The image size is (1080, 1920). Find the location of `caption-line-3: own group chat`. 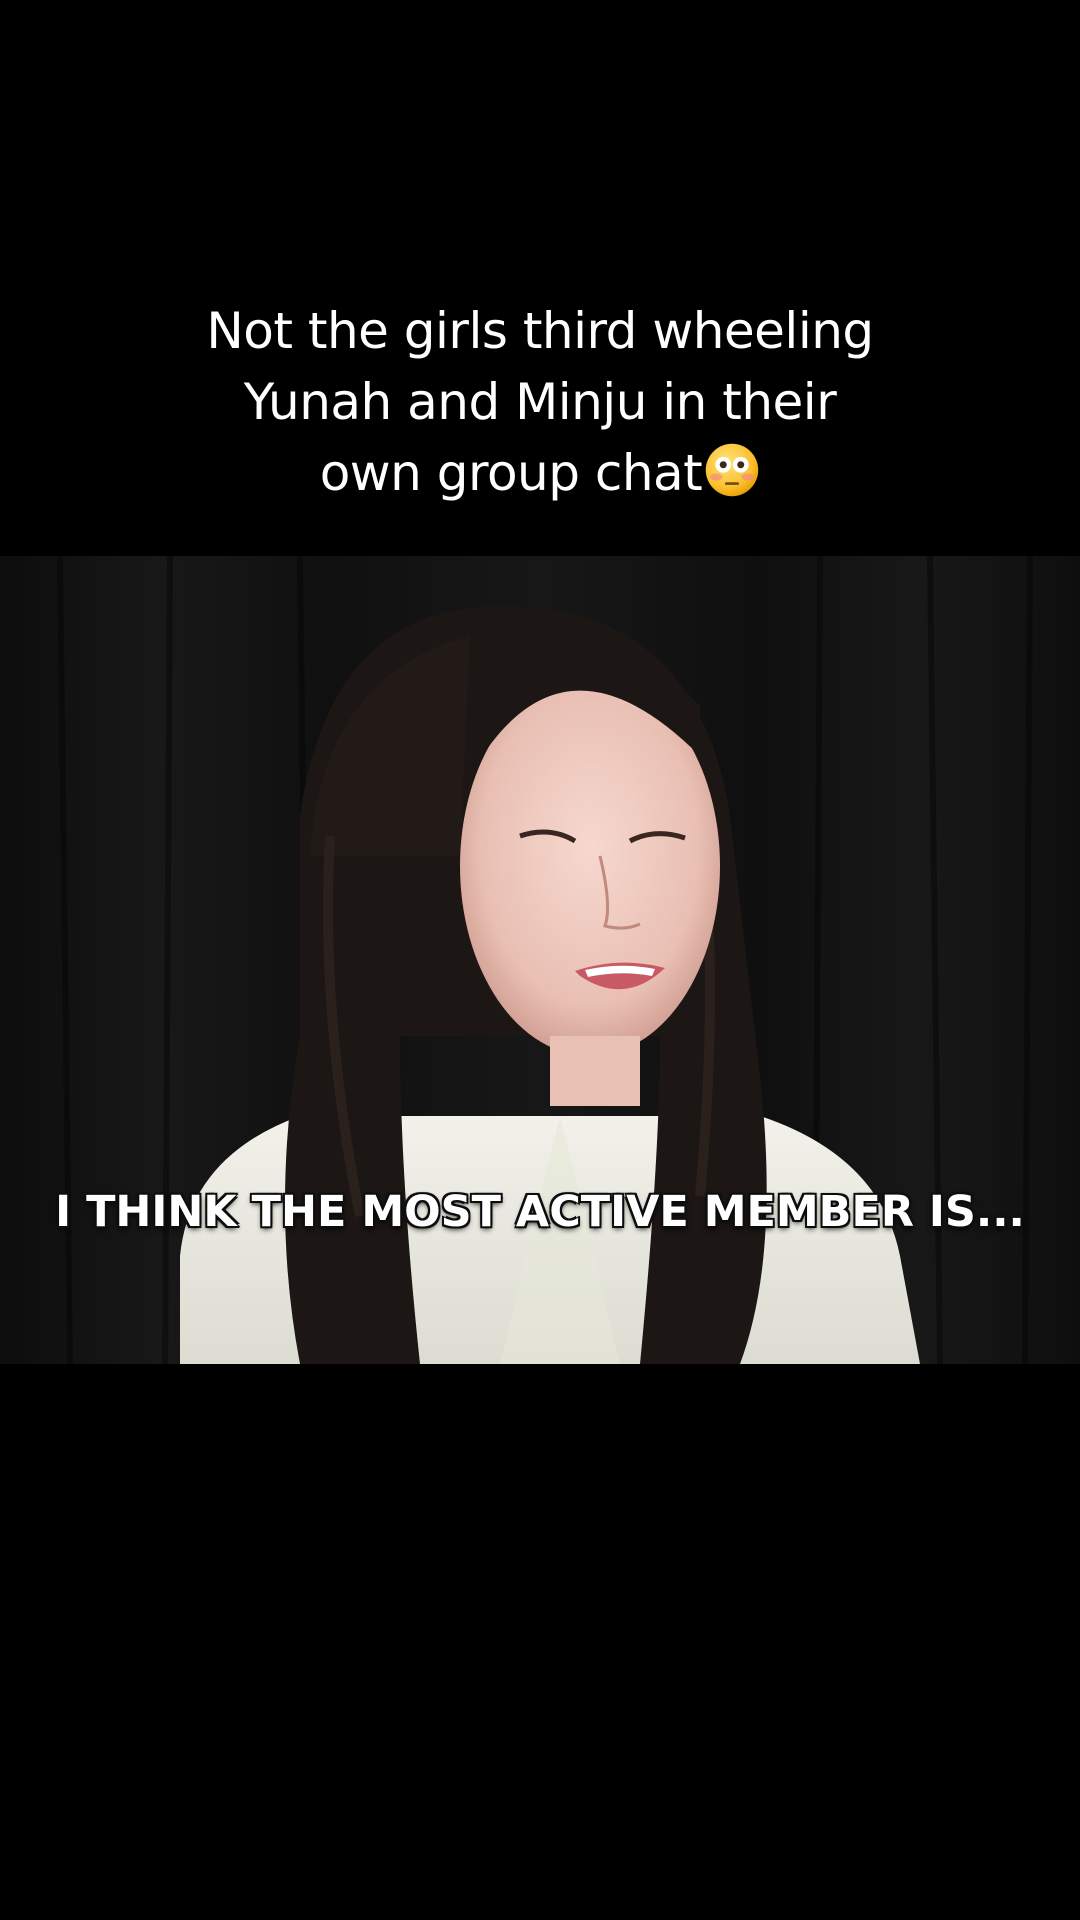

caption-line-3: own group chat is located at coordinates (511, 473).